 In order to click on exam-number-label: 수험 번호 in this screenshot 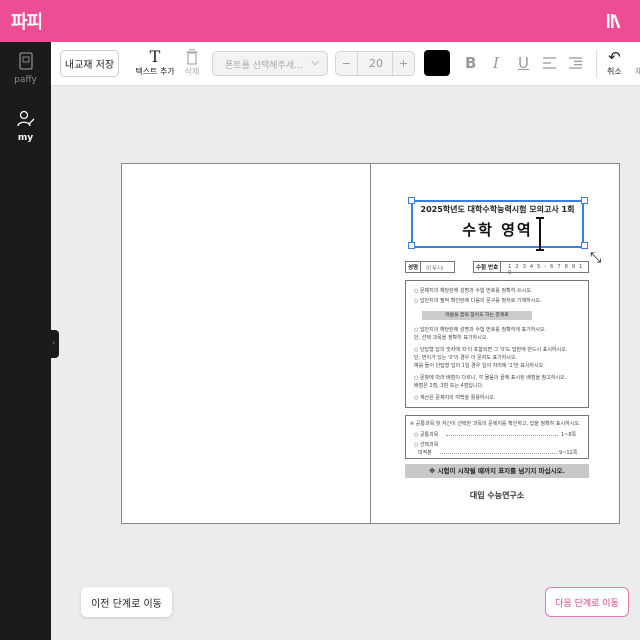, I will do `click(488, 267)`.